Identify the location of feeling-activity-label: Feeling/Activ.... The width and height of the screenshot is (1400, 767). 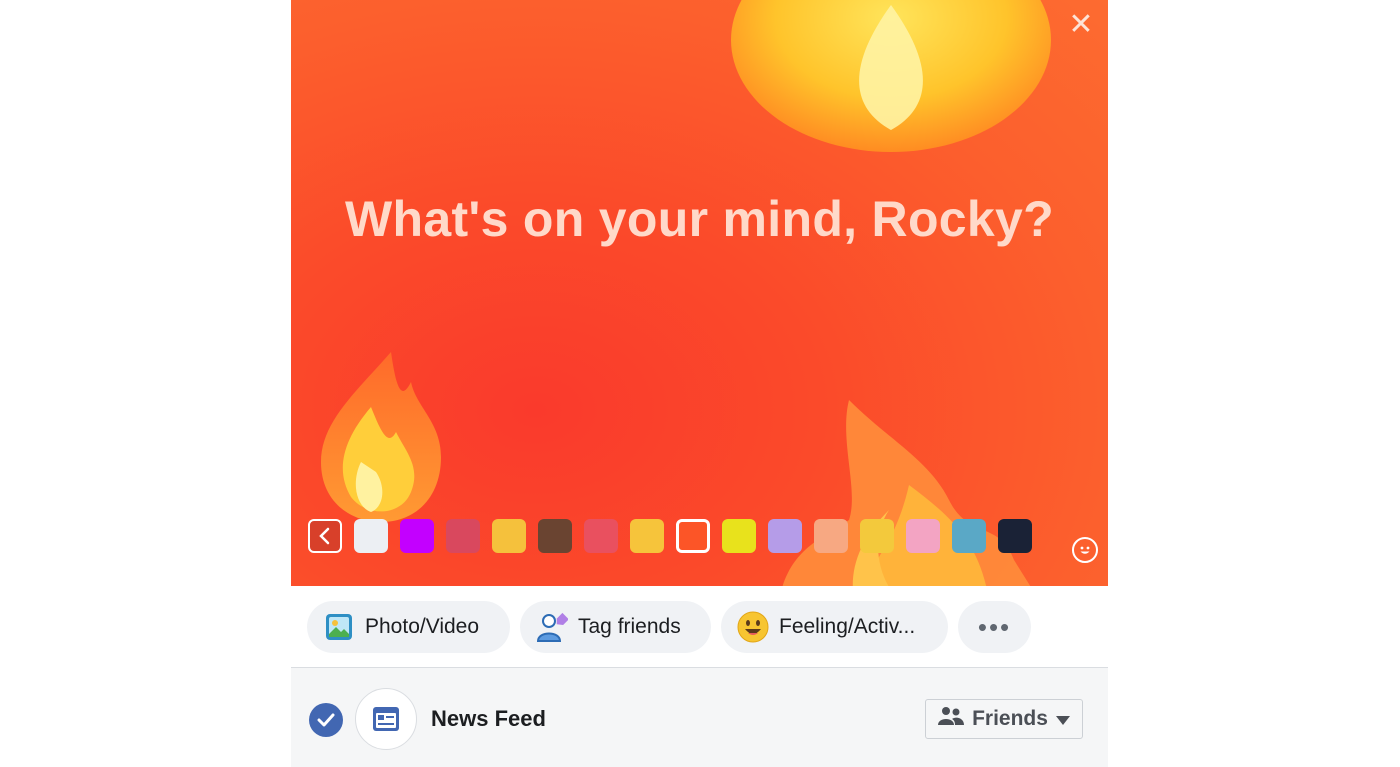
(847, 626).